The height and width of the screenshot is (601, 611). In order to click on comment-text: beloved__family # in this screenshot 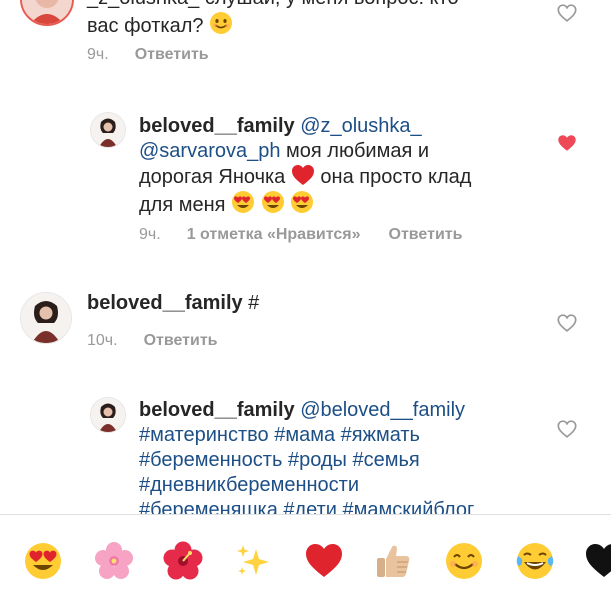, I will do `click(307, 303)`.